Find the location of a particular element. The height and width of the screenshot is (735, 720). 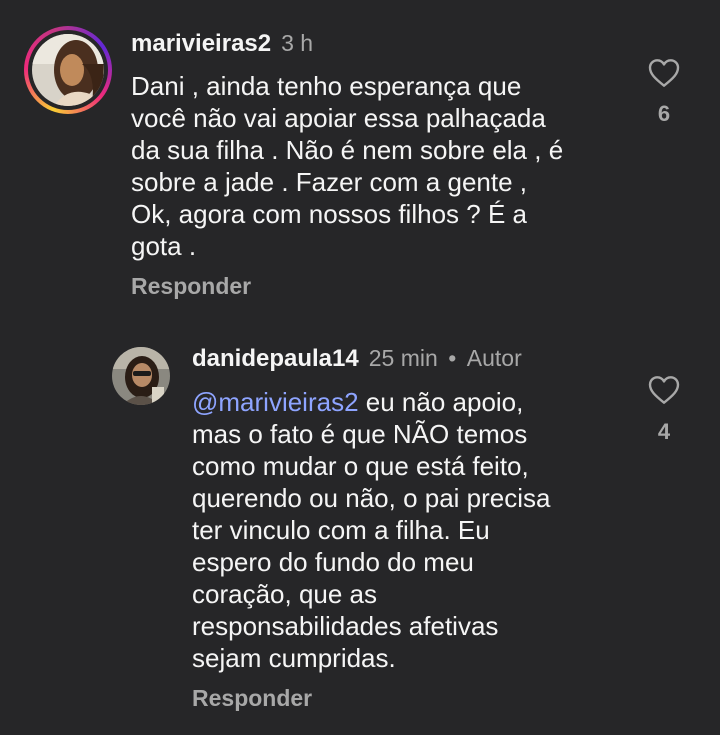

comment-header: danidepaula14 25 min • Autor is located at coordinates (357, 359).